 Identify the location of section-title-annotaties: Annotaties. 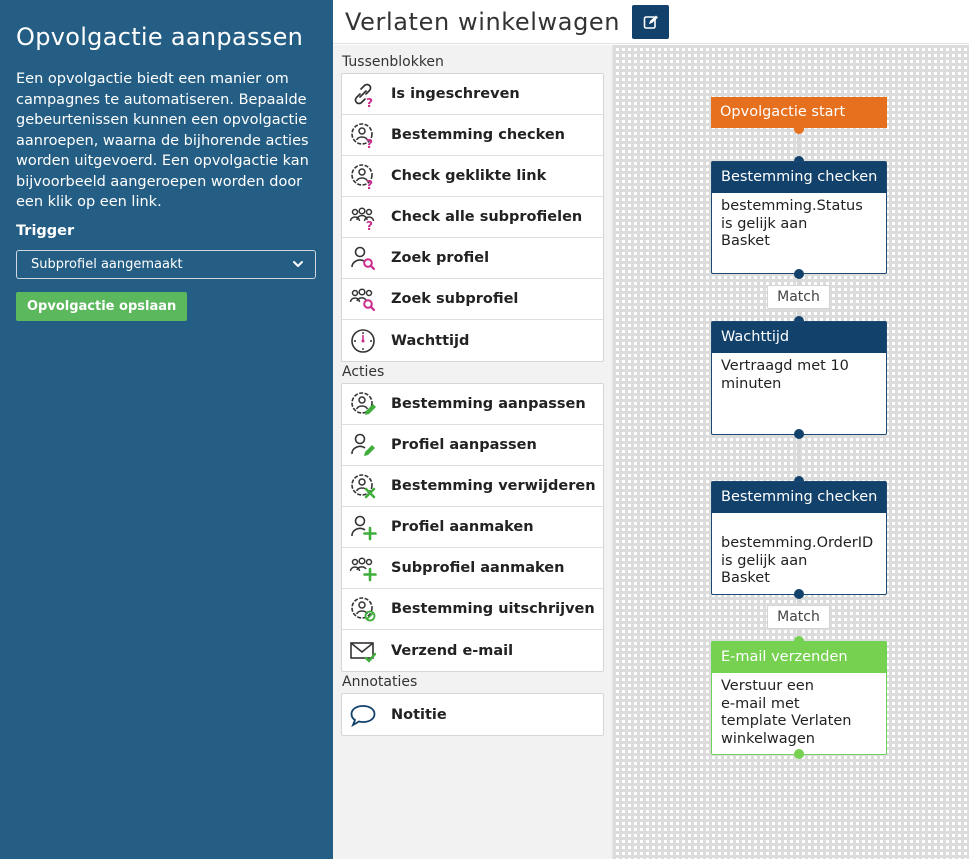
(380, 682).